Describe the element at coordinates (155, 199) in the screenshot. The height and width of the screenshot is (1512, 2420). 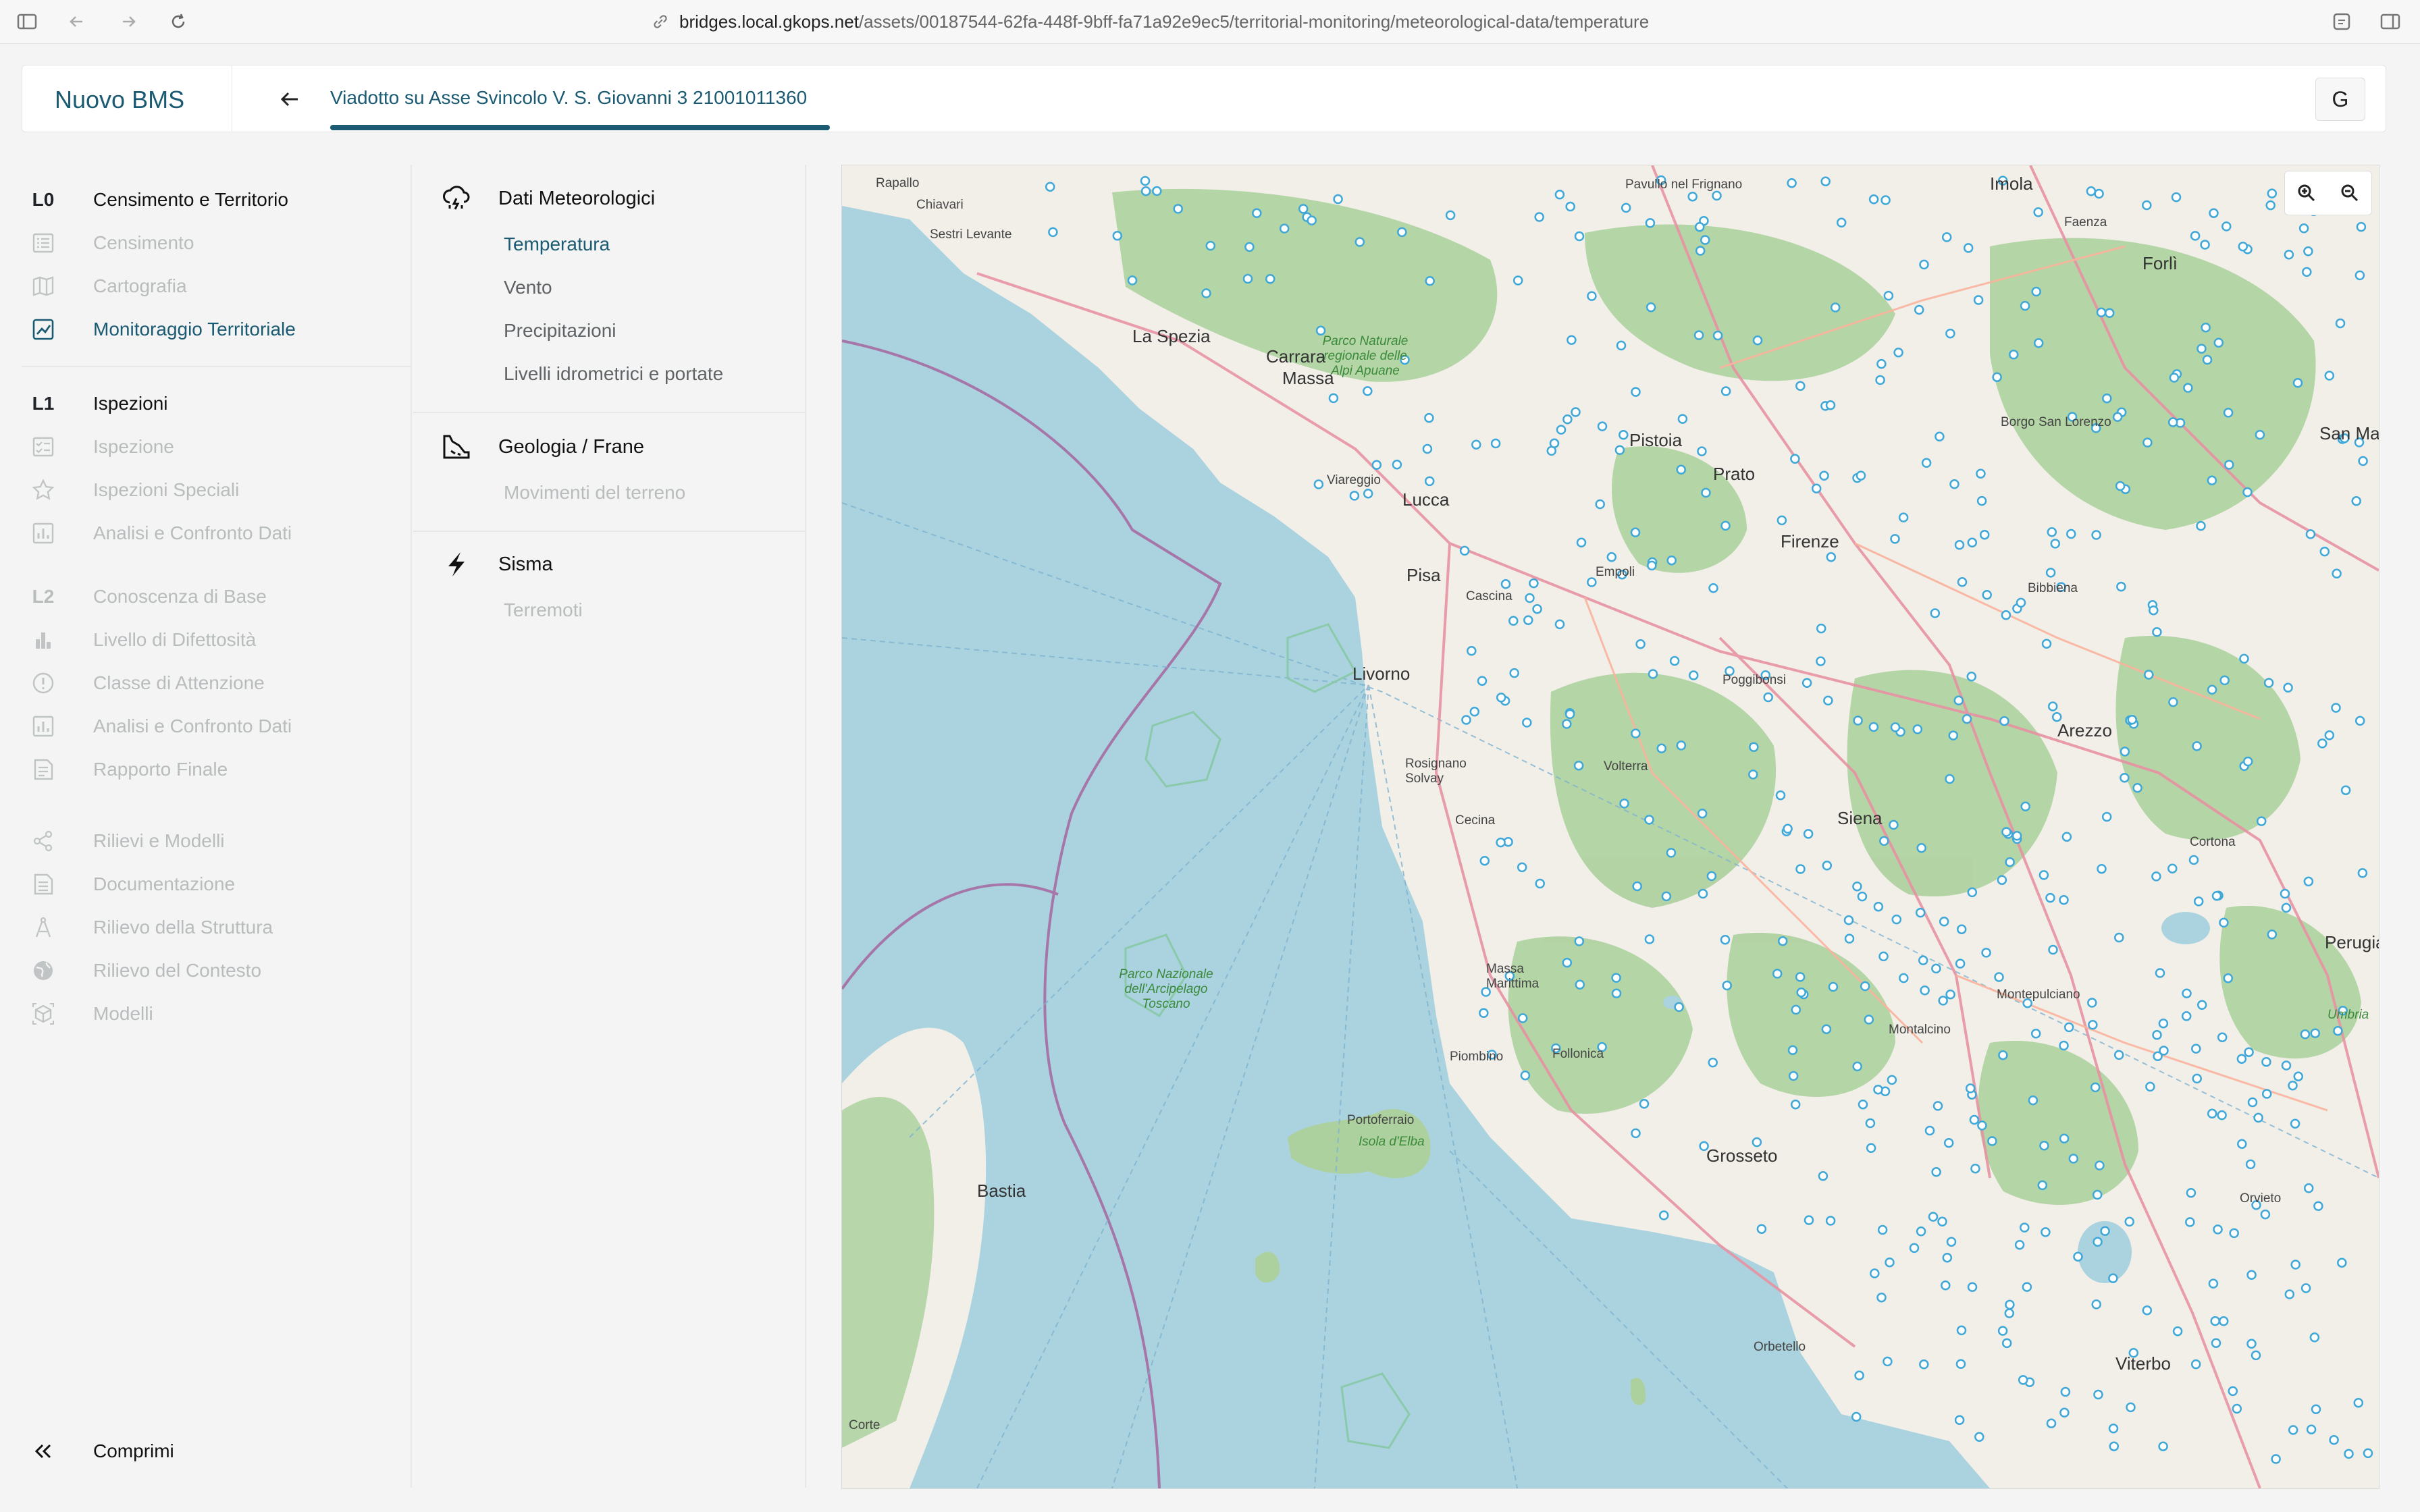
I see `sidebar-level-l0: L0 Censimento e Territorio` at that location.